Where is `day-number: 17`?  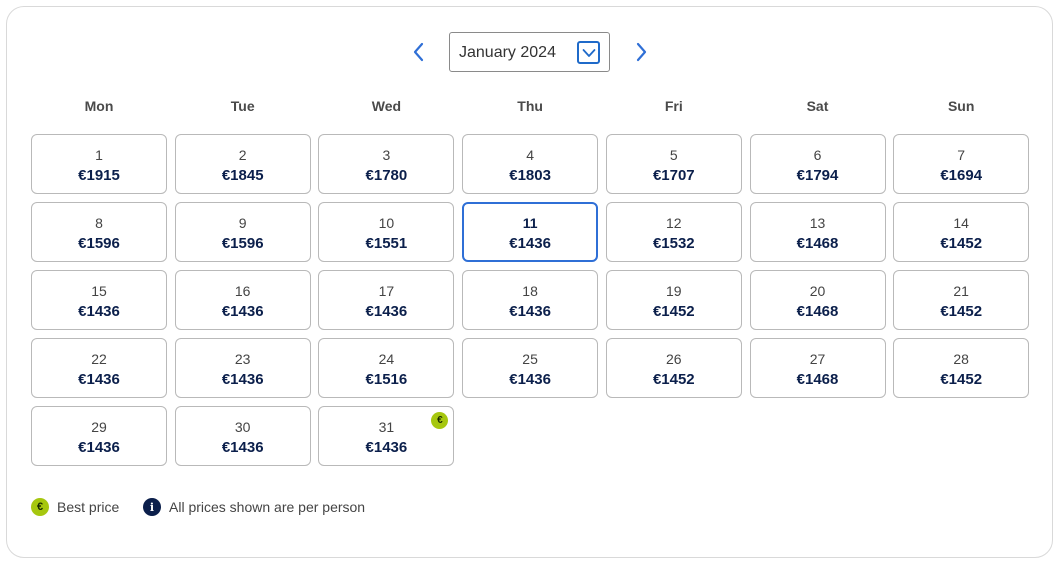 day-number: 17 is located at coordinates (386, 291).